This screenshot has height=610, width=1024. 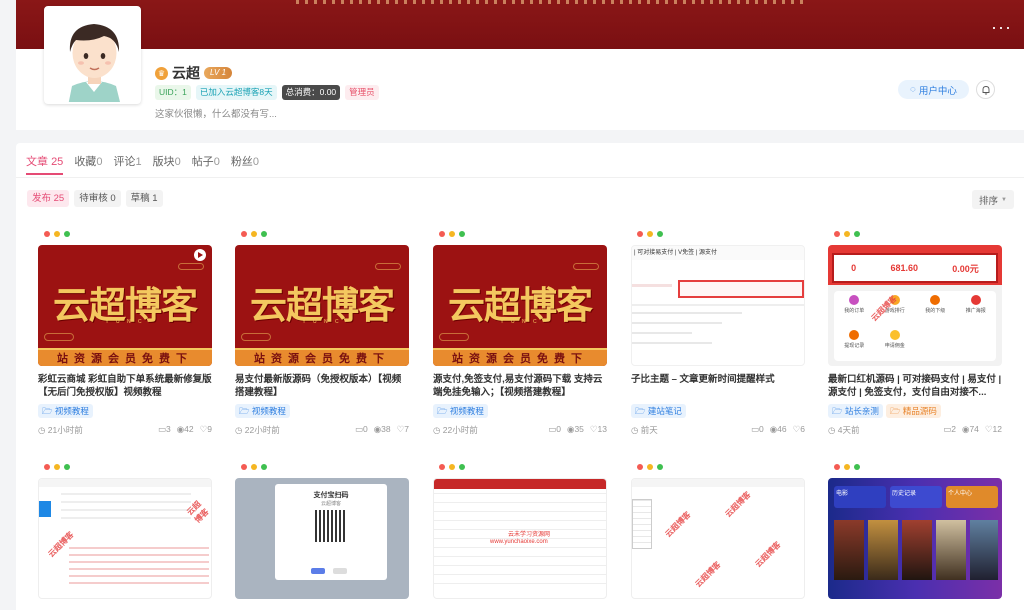 What do you see at coordinates (241, 162) in the screenshot?
I see `tab-label: 粉丝` at bounding box center [241, 162].